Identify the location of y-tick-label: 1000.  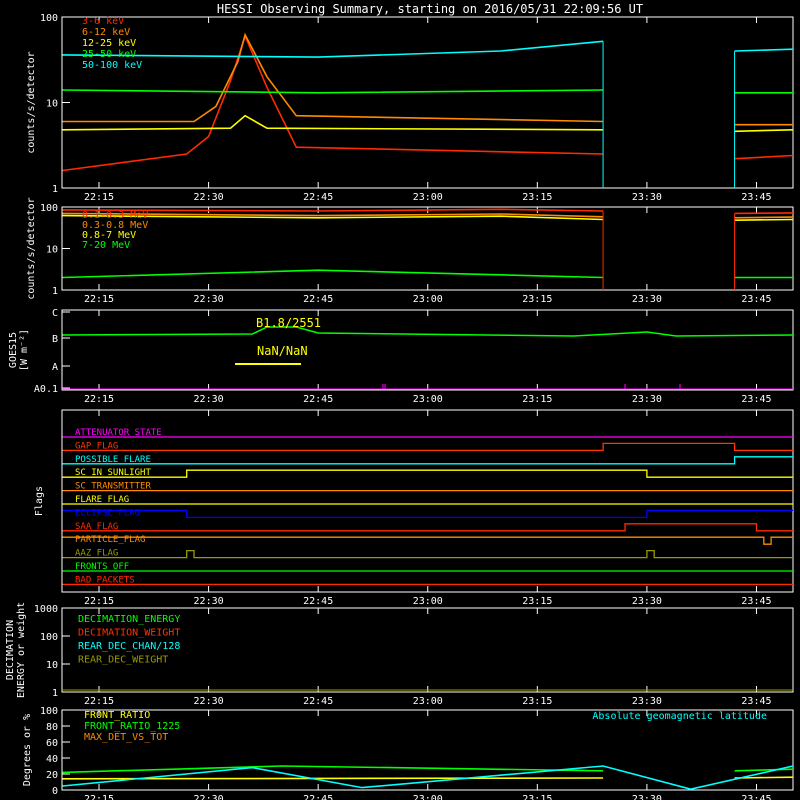
(46, 609).